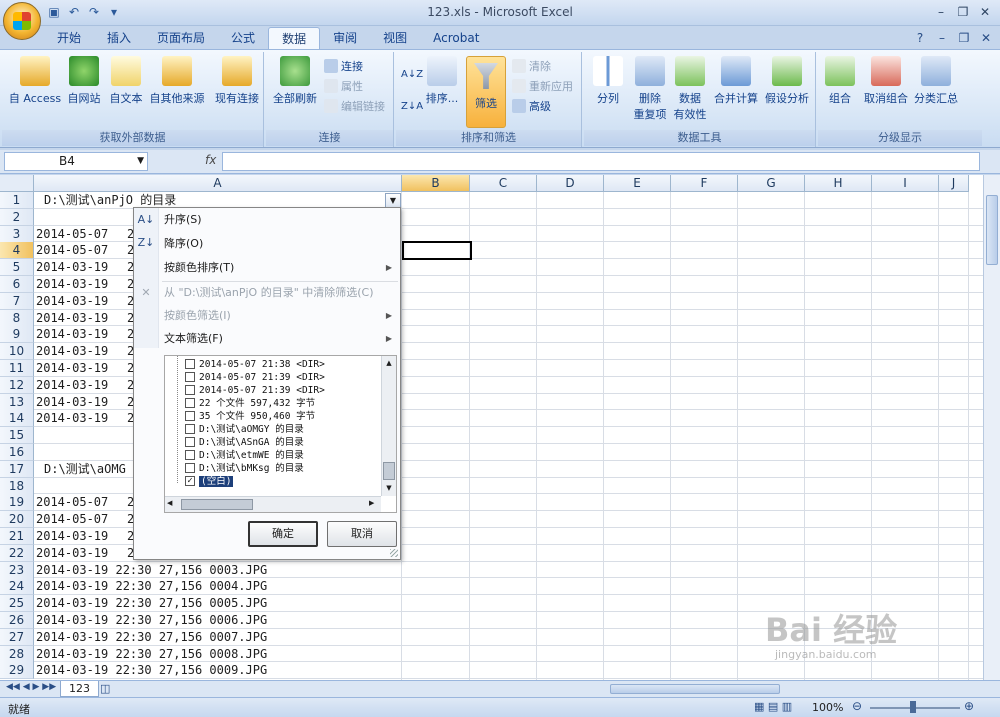 Image resolution: width=1000 pixels, height=717 pixels. I want to click on help-icon: ?, so click(920, 38).